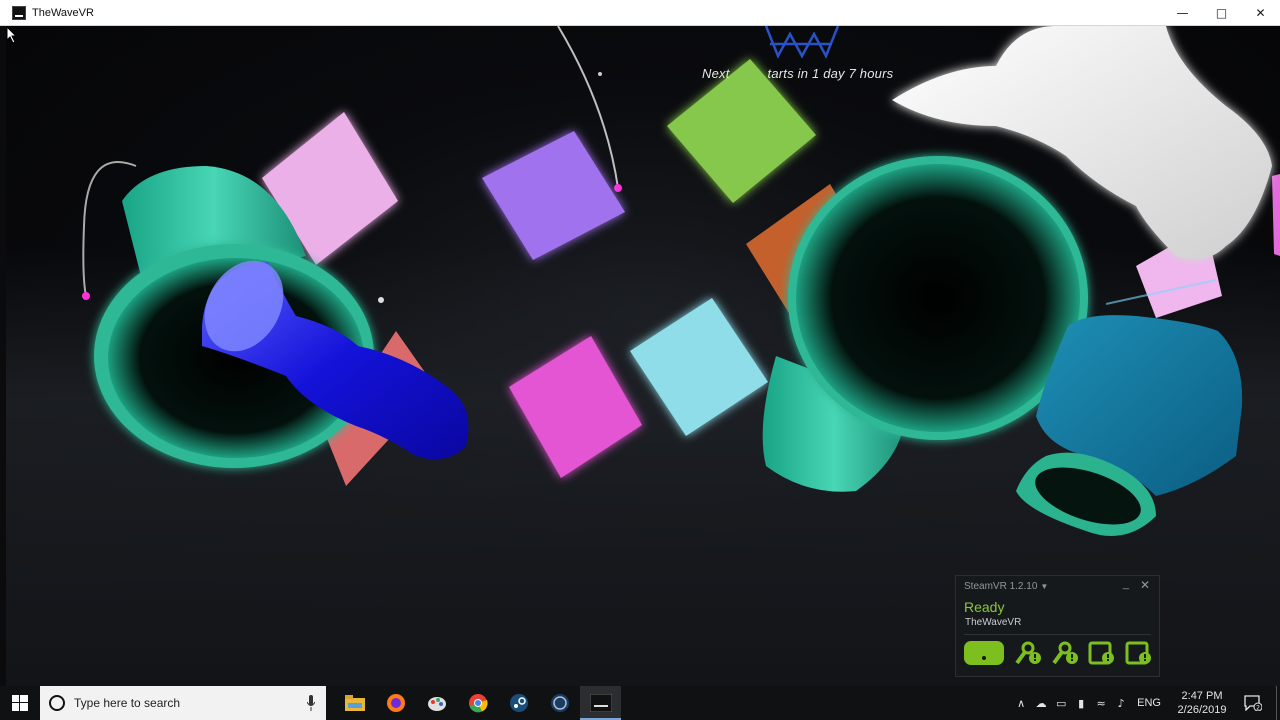  What do you see at coordinates (575, 407) in the screenshot?
I see `magenta-cube` at bounding box center [575, 407].